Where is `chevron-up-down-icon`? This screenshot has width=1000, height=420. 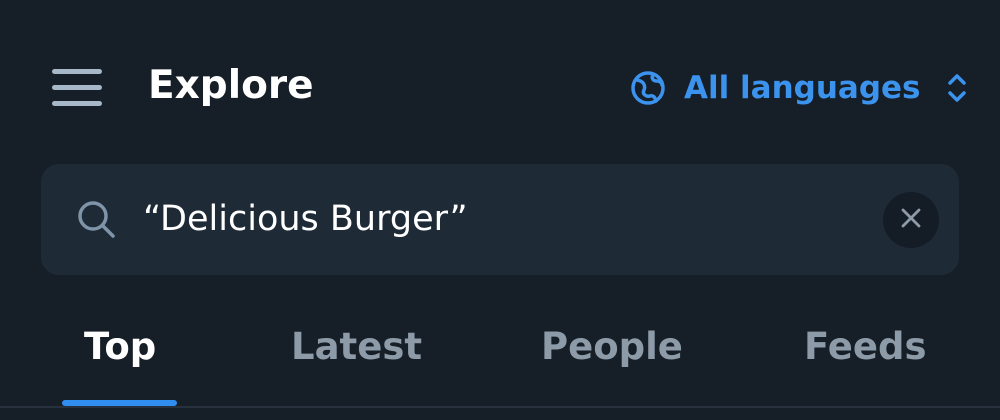
chevron-up-down-icon is located at coordinates (957, 88).